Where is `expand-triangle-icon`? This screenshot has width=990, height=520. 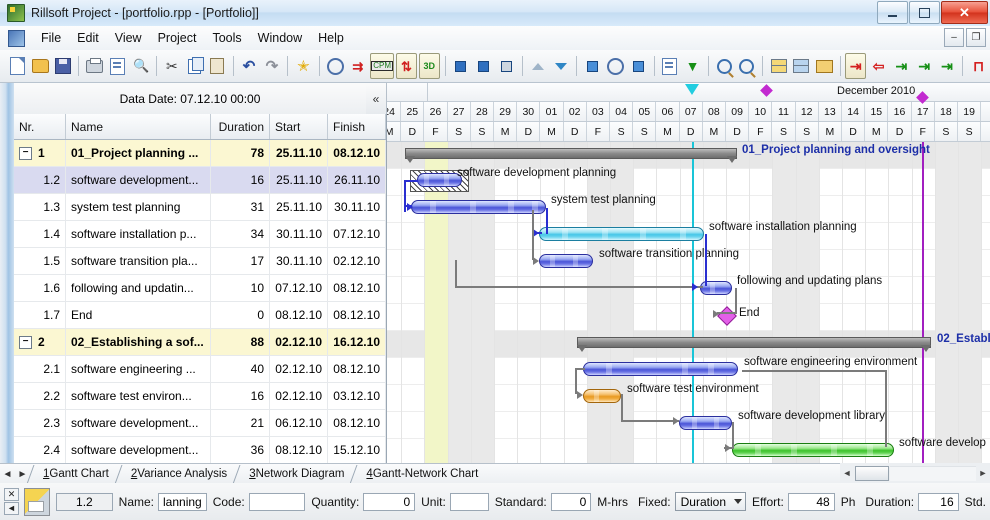 expand-triangle-icon is located at coordinates (561, 66).